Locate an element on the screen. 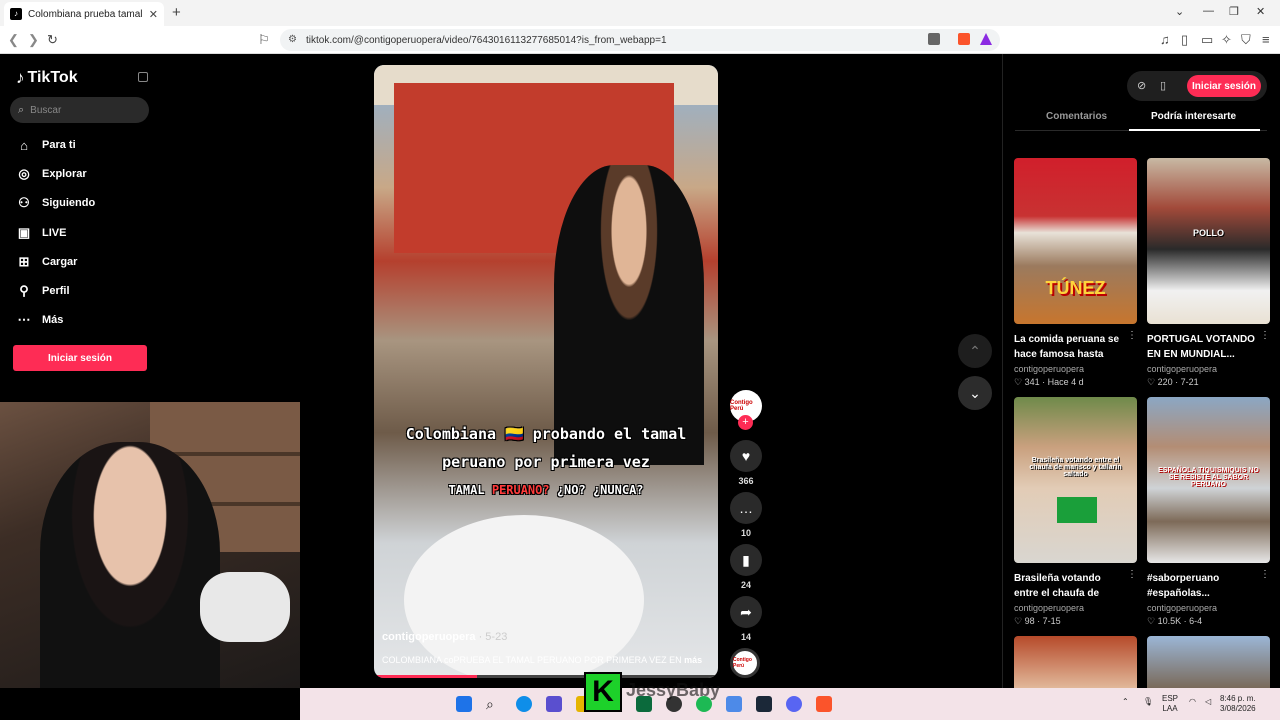  previous-video-button: ⌃ is located at coordinates (975, 351).